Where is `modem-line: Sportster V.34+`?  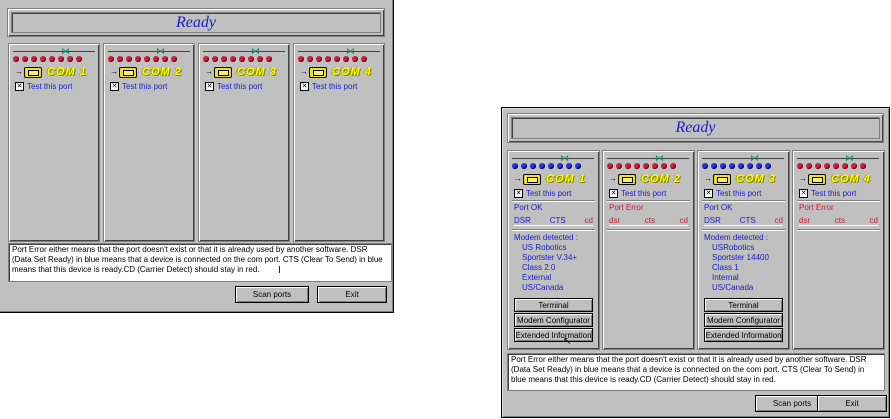 modem-line: Sportster V.34+ is located at coordinates (550, 257).